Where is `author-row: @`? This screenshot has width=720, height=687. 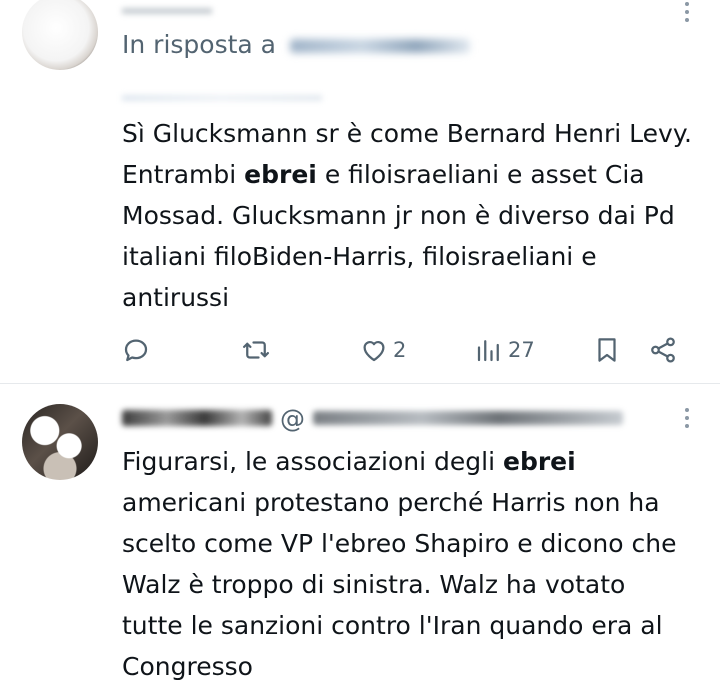 author-row: @ is located at coordinates (372, 418).